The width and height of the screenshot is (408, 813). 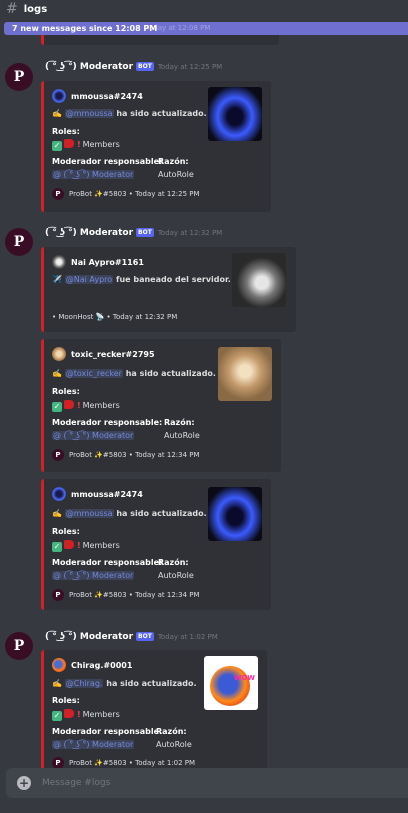 I want to click on new-messages-faint: Today at 12:08 PM, so click(x=178, y=28).